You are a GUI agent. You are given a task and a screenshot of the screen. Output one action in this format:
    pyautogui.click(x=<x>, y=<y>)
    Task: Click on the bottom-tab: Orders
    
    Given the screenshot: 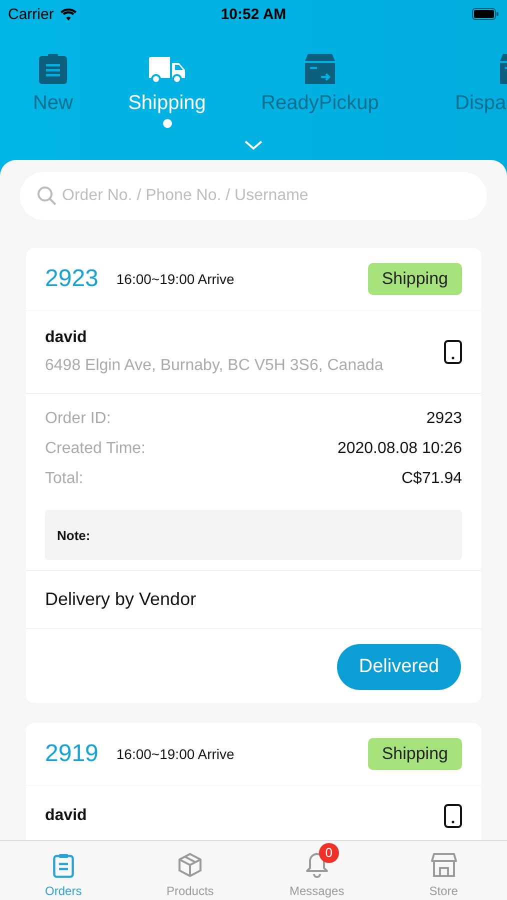 What is the action you would take?
    pyautogui.click(x=63, y=870)
    